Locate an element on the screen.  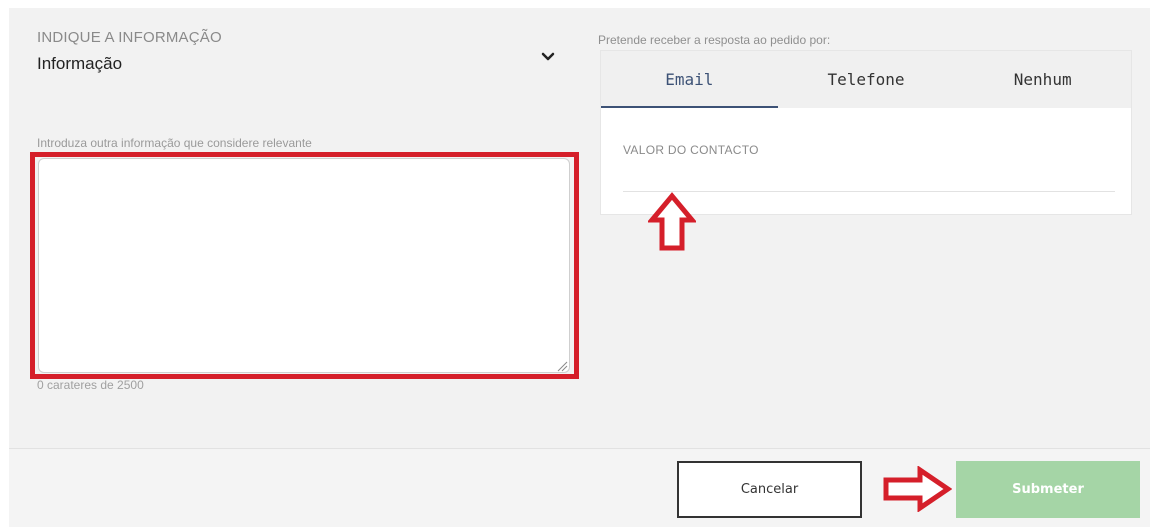
arrow-up-icon is located at coordinates (672, 221).